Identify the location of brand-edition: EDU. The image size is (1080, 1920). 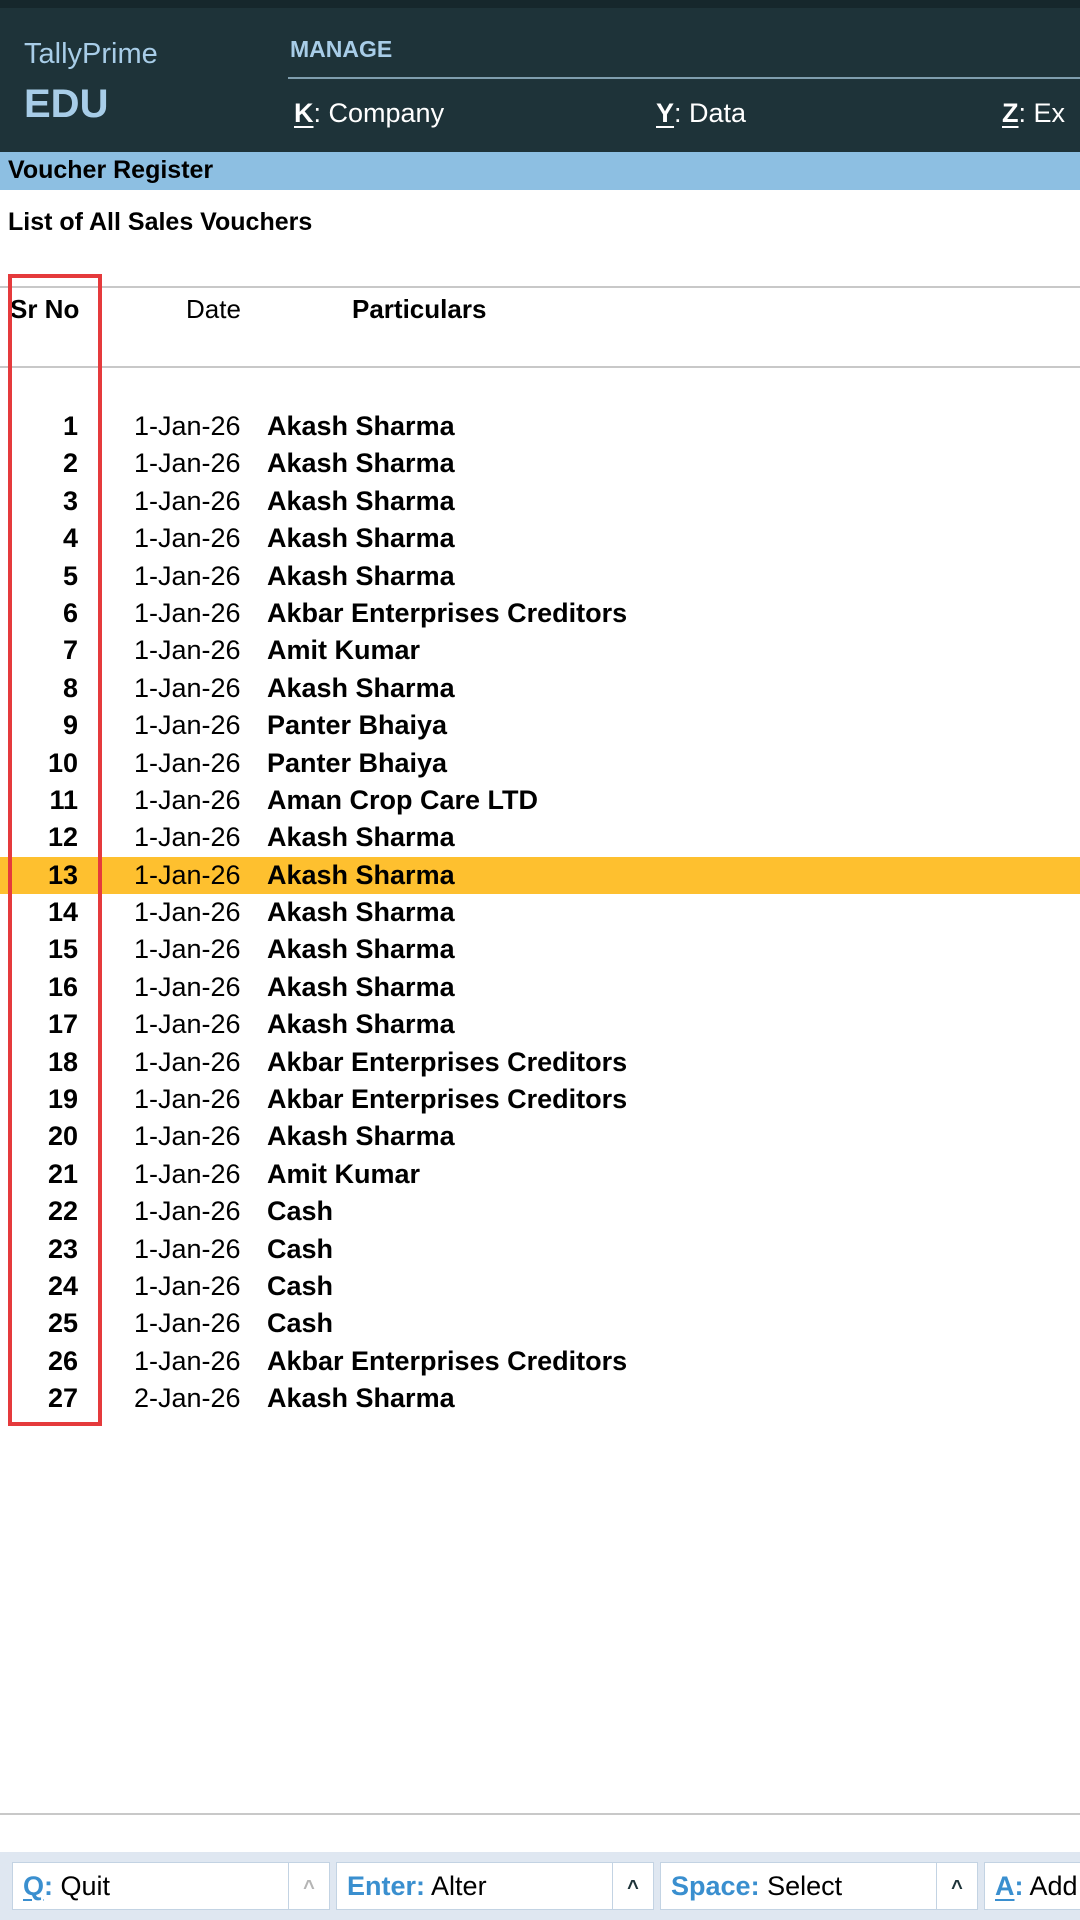
(66, 104).